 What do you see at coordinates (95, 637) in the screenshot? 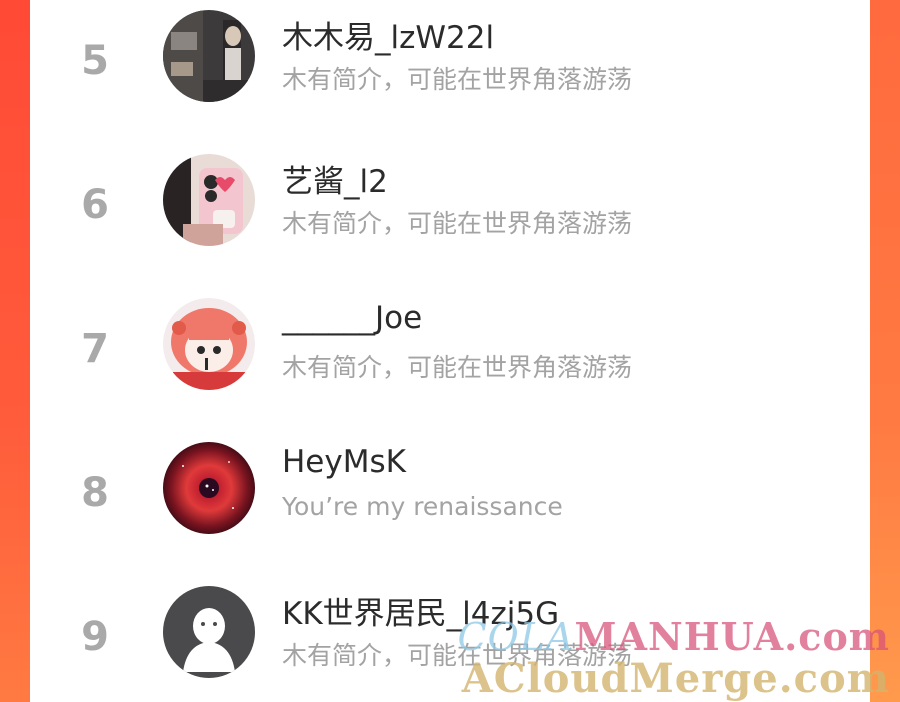
I see `rank-number: 9` at bounding box center [95, 637].